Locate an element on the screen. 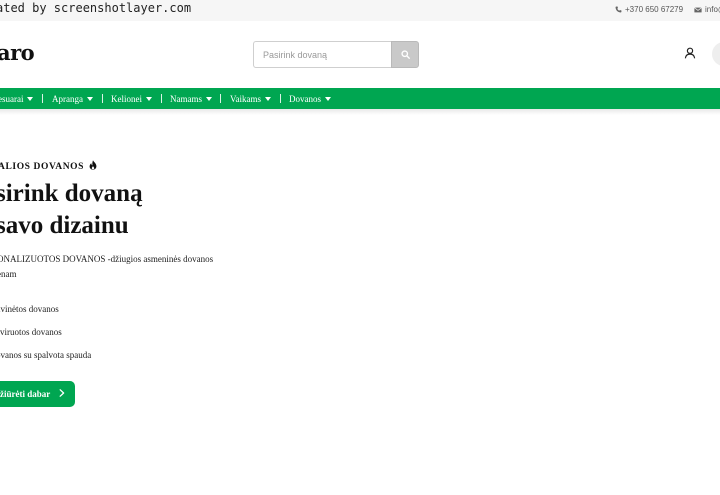 Image resolution: width=720 pixels, height=495 pixels. view-now-button: žiūrėti dabar is located at coordinates (37, 394).